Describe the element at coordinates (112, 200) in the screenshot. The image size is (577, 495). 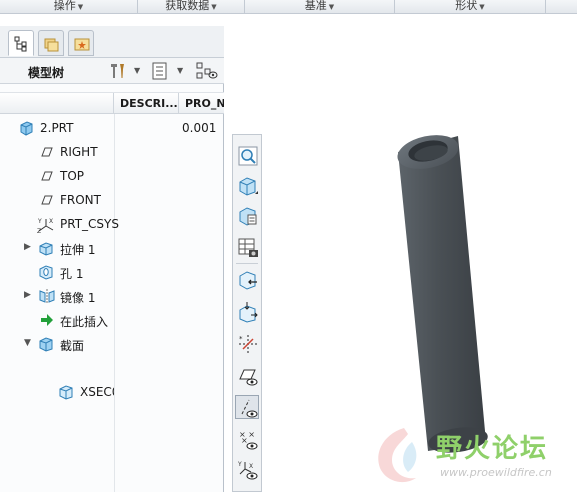
I see `tree-row: FRONT` at that location.